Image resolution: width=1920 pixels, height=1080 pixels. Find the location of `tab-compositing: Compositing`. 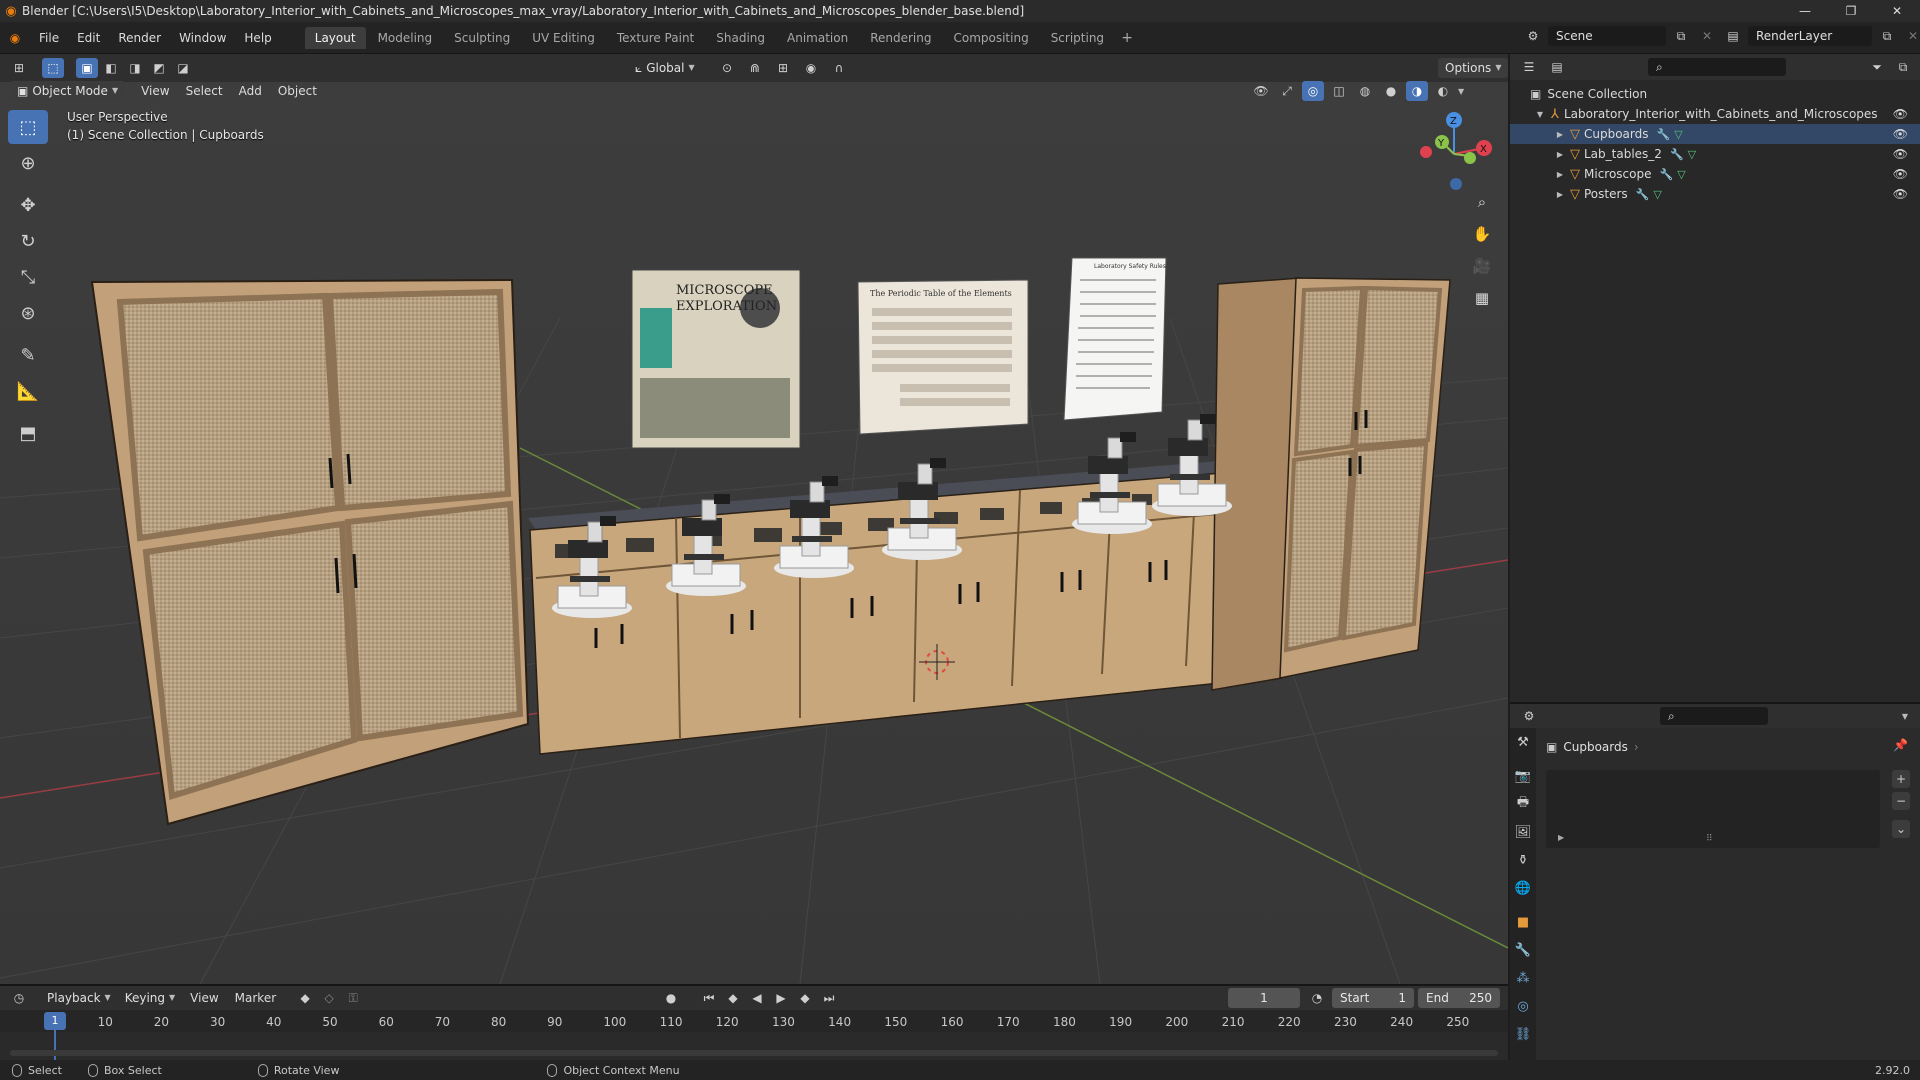

tab-compositing: Compositing is located at coordinates (990, 38).